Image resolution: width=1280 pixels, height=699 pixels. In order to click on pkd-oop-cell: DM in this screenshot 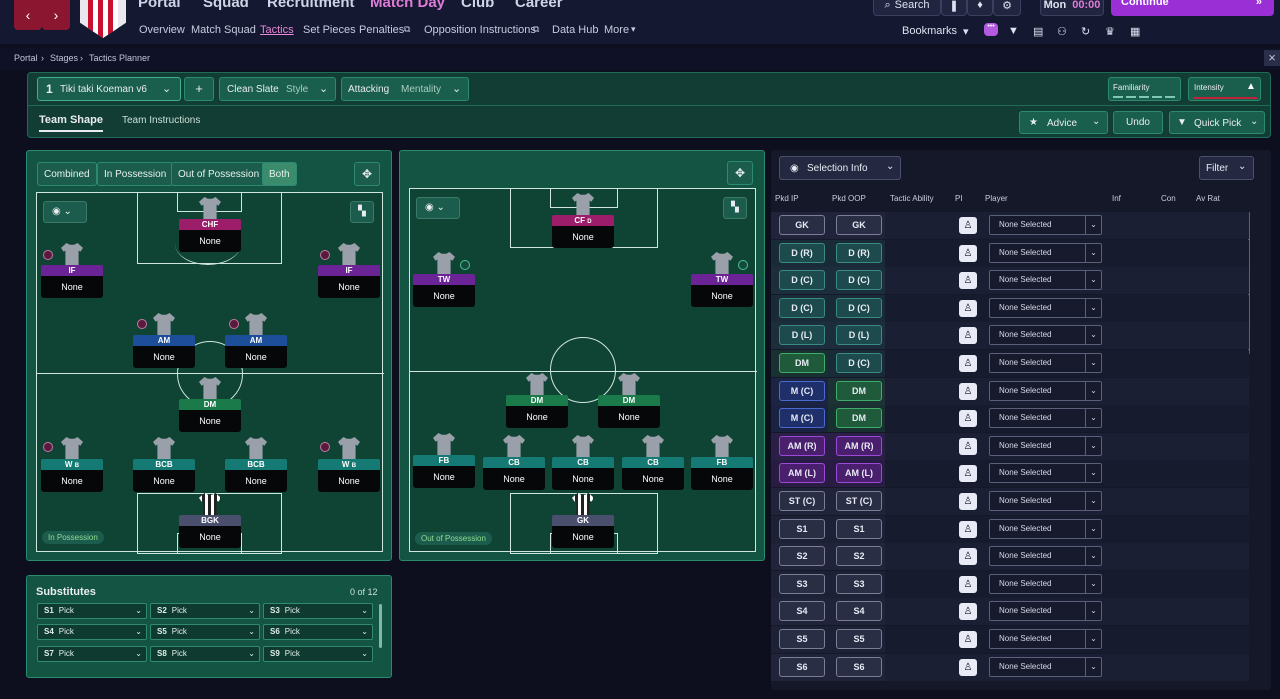, I will do `click(859, 418)`.